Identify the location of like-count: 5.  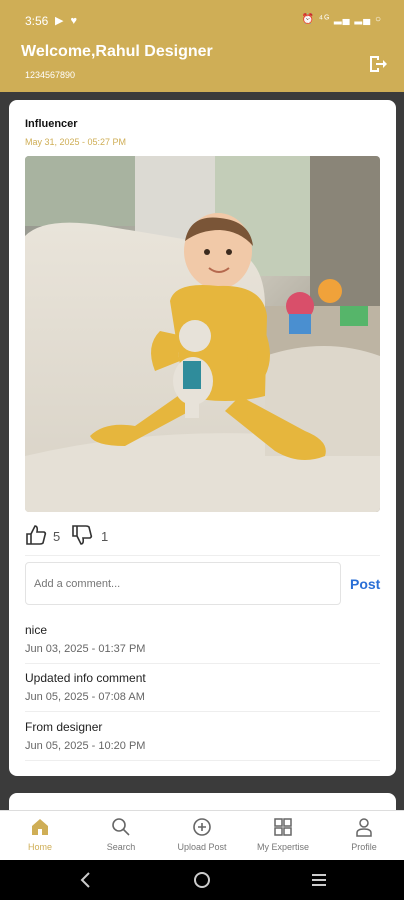
(57, 536).